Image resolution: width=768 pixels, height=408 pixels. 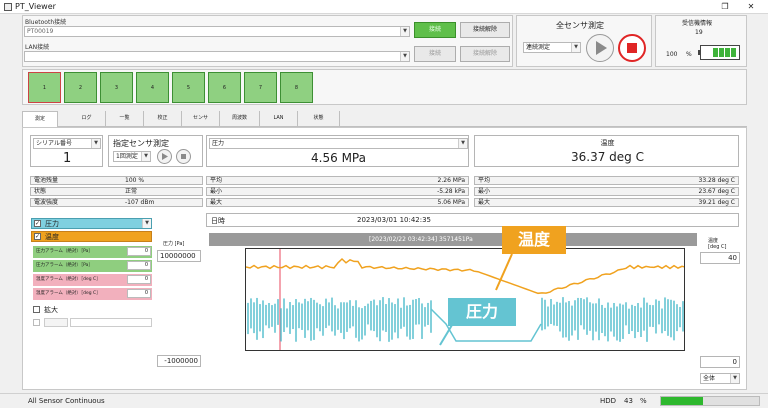 I want to click on tab-sensor: センサ, so click(x=201, y=119).